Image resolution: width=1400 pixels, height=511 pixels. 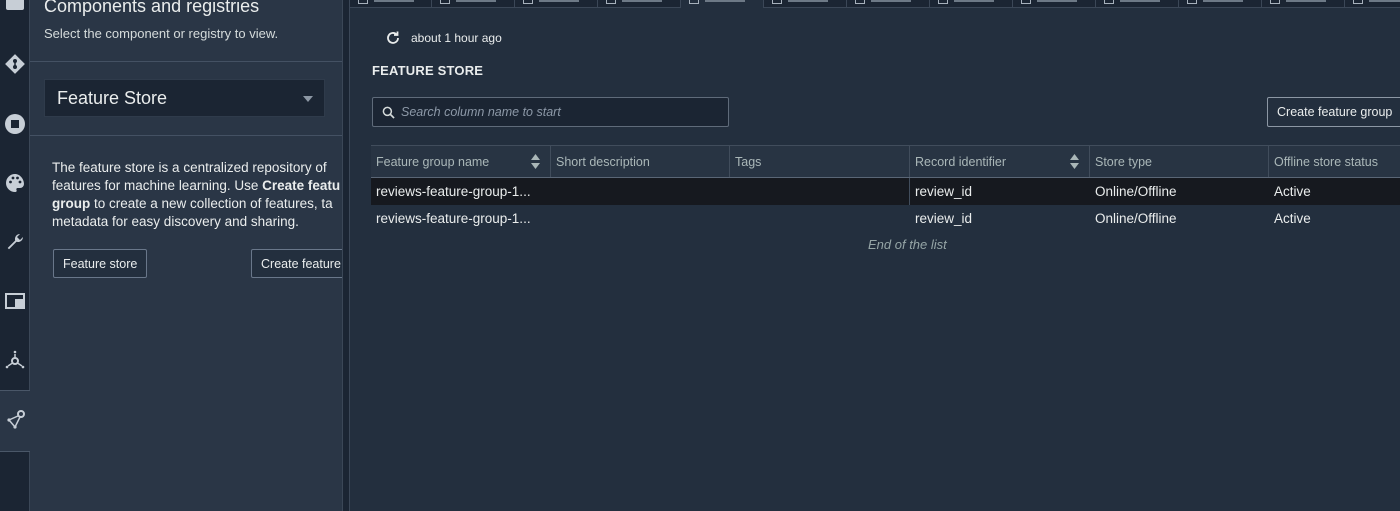 I want to click on cell-short-description, so click(x=640, y=218).